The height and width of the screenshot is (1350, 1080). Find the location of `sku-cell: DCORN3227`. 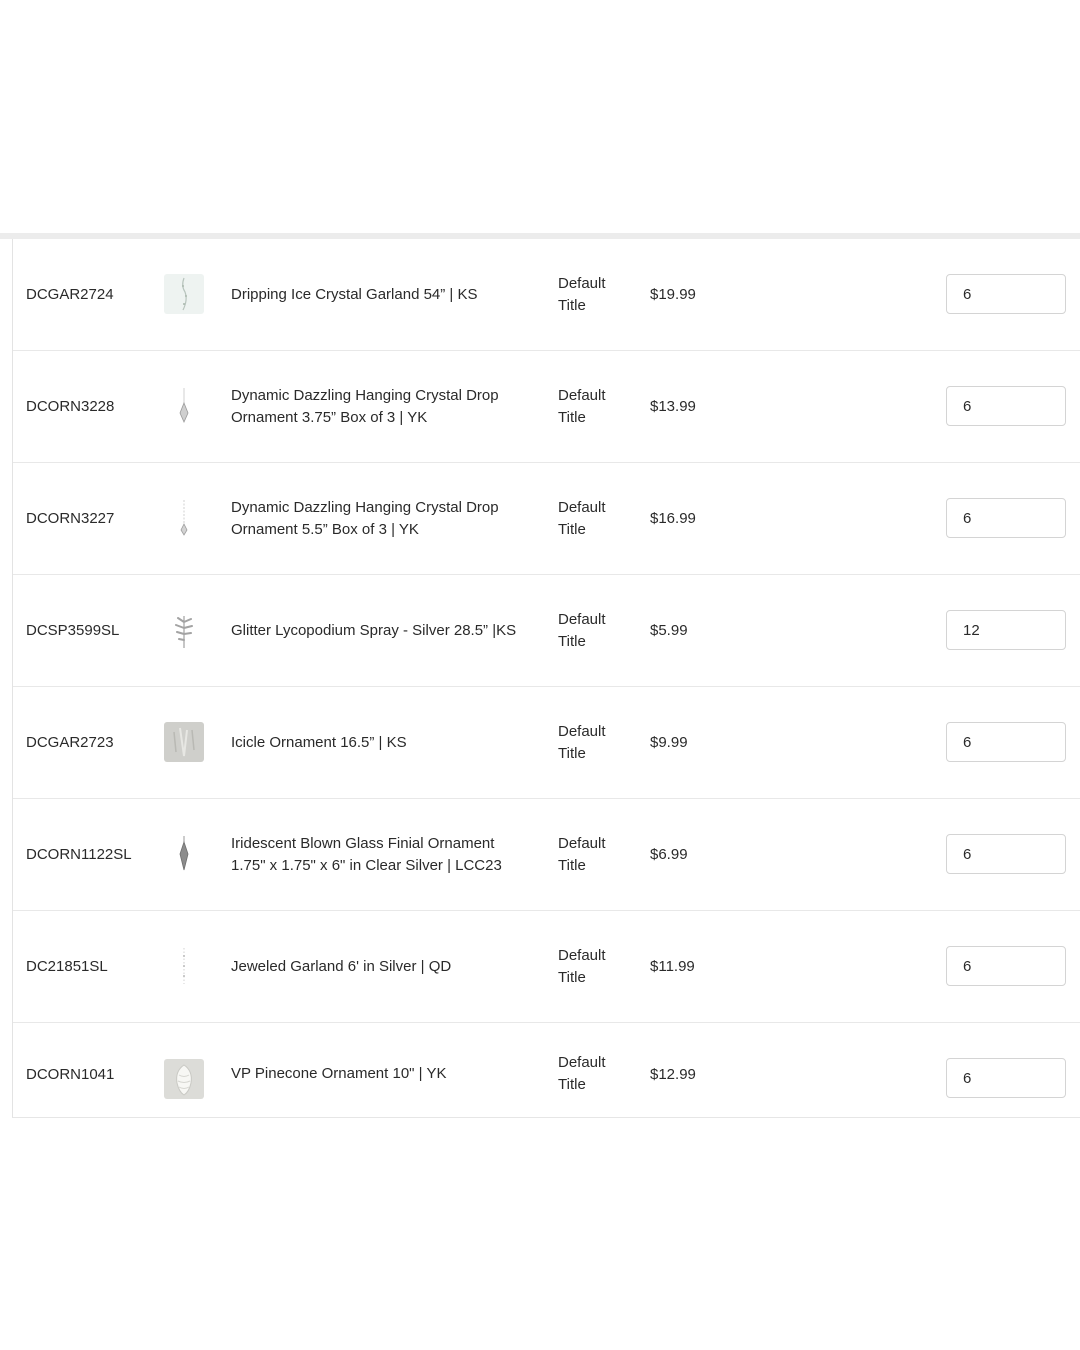

sku-cell: DCORN3227 is located at coordinates (70, 518).